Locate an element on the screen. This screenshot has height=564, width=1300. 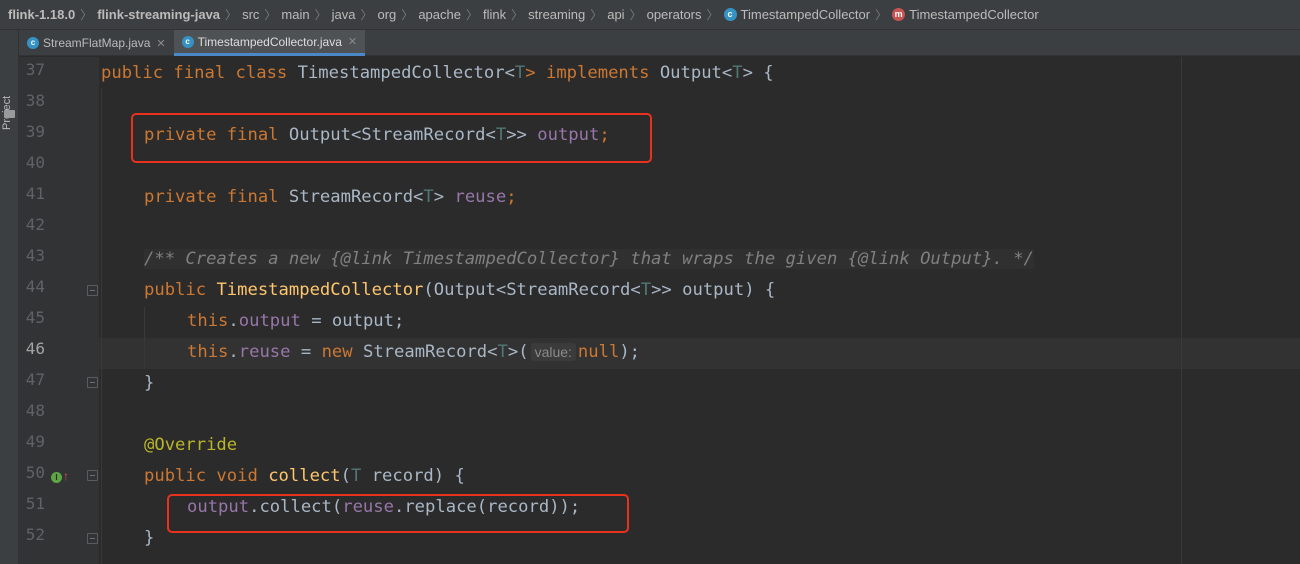
line-number: 48 is located at coordinates (35, 410).